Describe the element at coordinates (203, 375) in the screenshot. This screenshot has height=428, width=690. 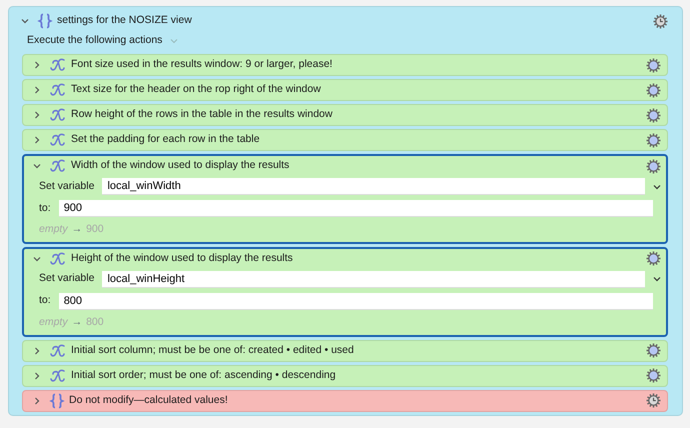
I see `action-title: Initial sort order; must be one of: ascending • descending` at that location.